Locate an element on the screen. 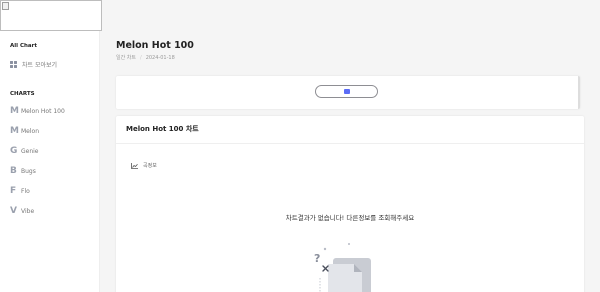 The height and width of the screenshot is (292, 600). sidebar-item-chart-overview: 차트 모아보기 is located at coordinates (33, 64).